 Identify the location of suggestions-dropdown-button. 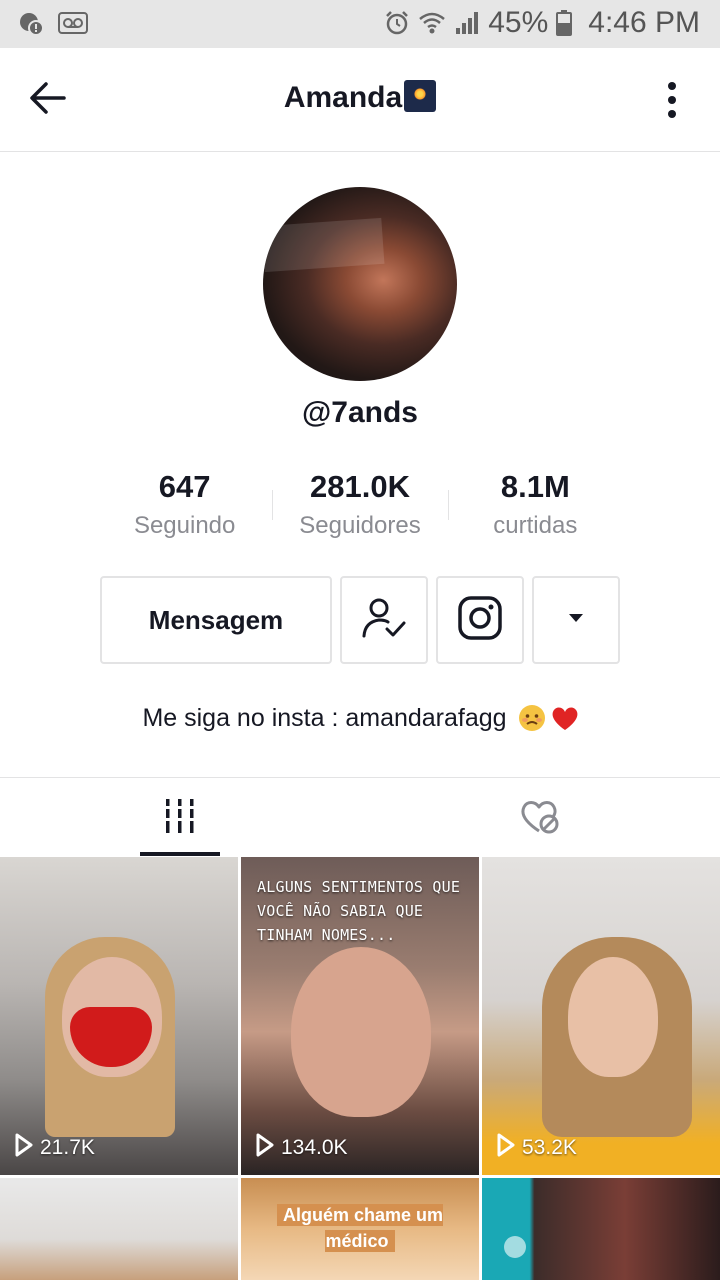
(576, 620).